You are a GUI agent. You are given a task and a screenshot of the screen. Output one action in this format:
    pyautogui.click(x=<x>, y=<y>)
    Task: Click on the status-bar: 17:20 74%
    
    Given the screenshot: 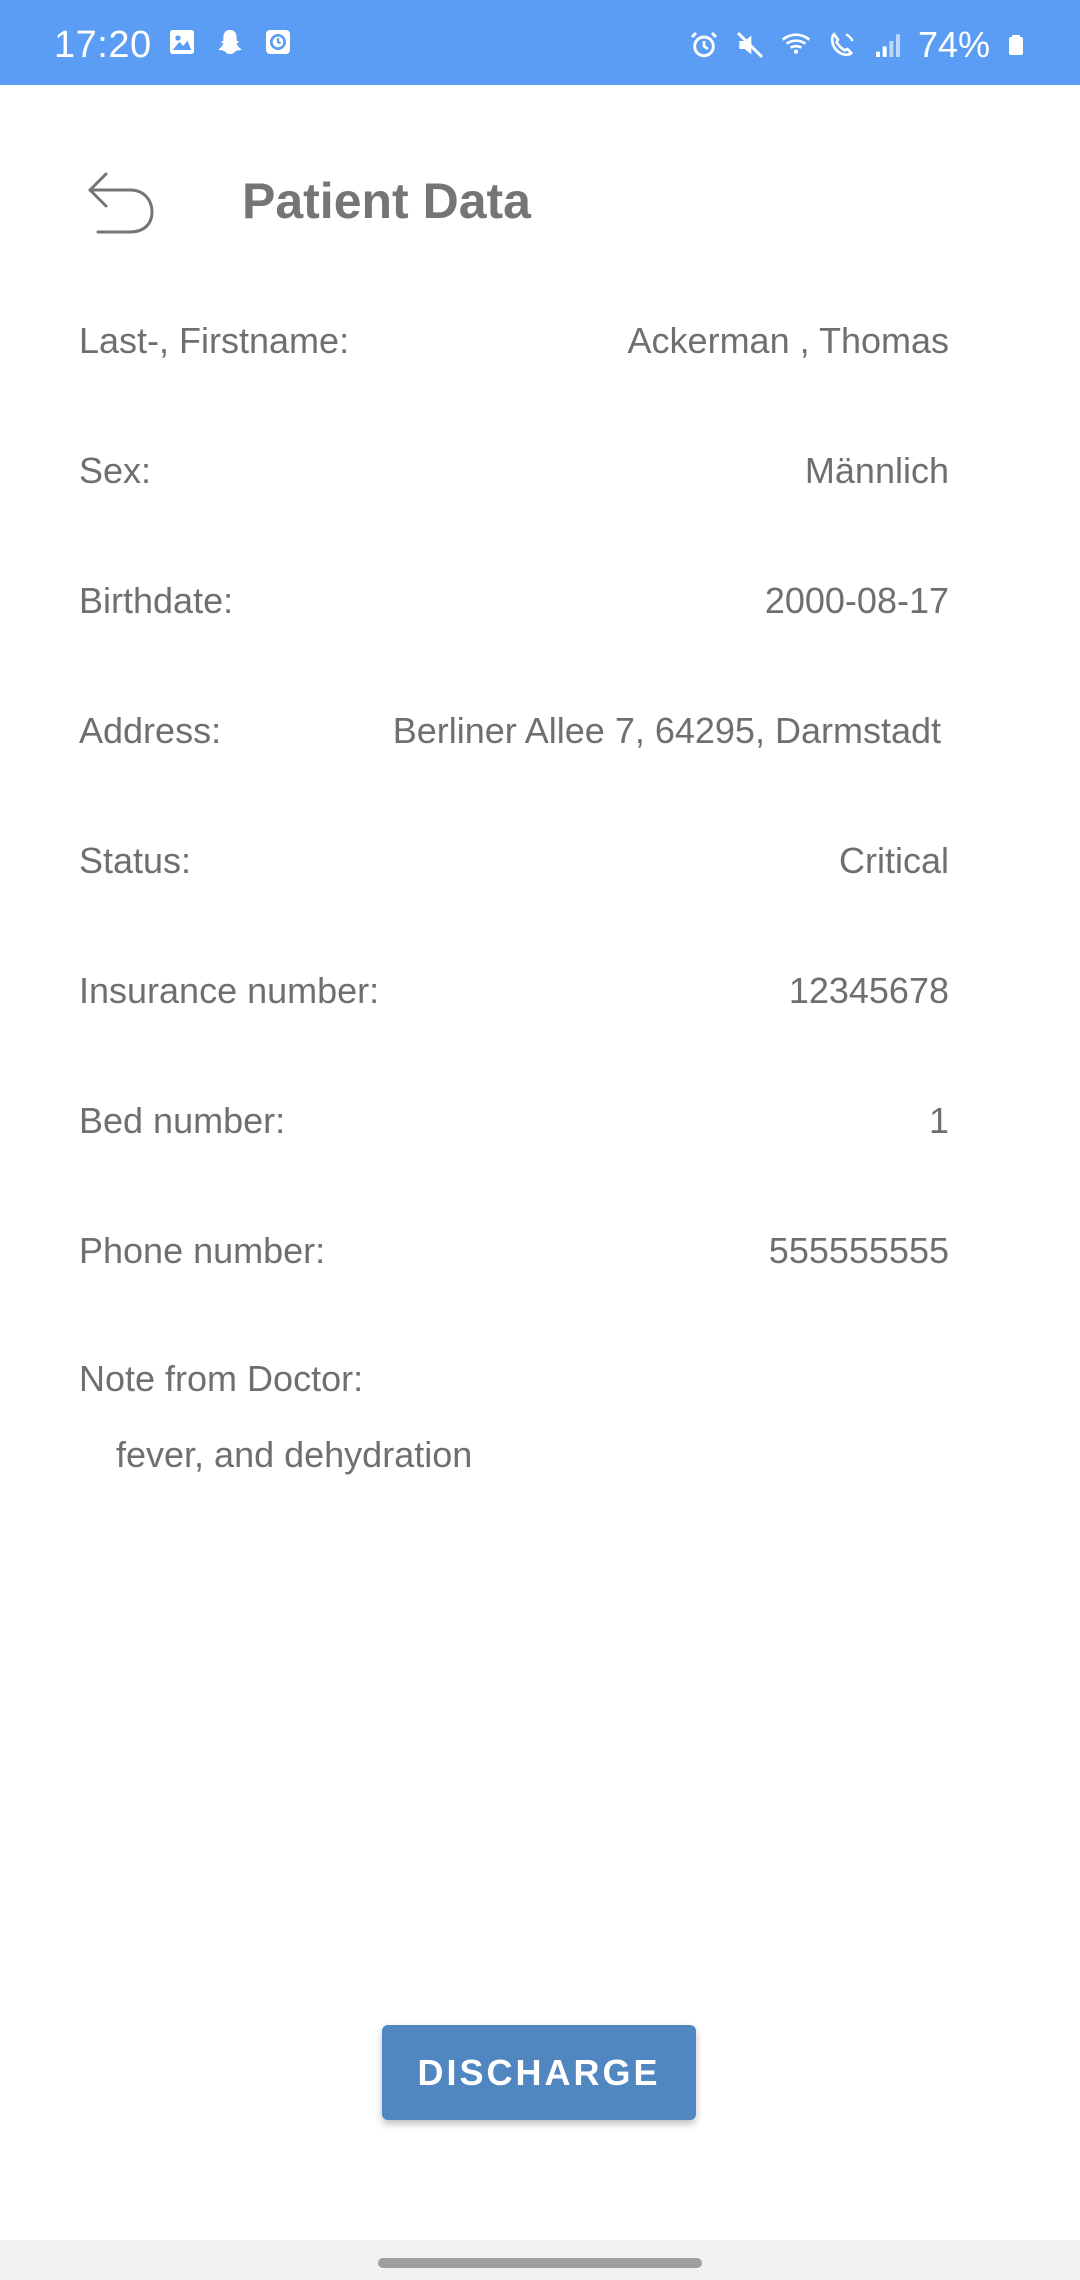 What is the action you would take?
    pyautogui.click(x=540, y=42)
    